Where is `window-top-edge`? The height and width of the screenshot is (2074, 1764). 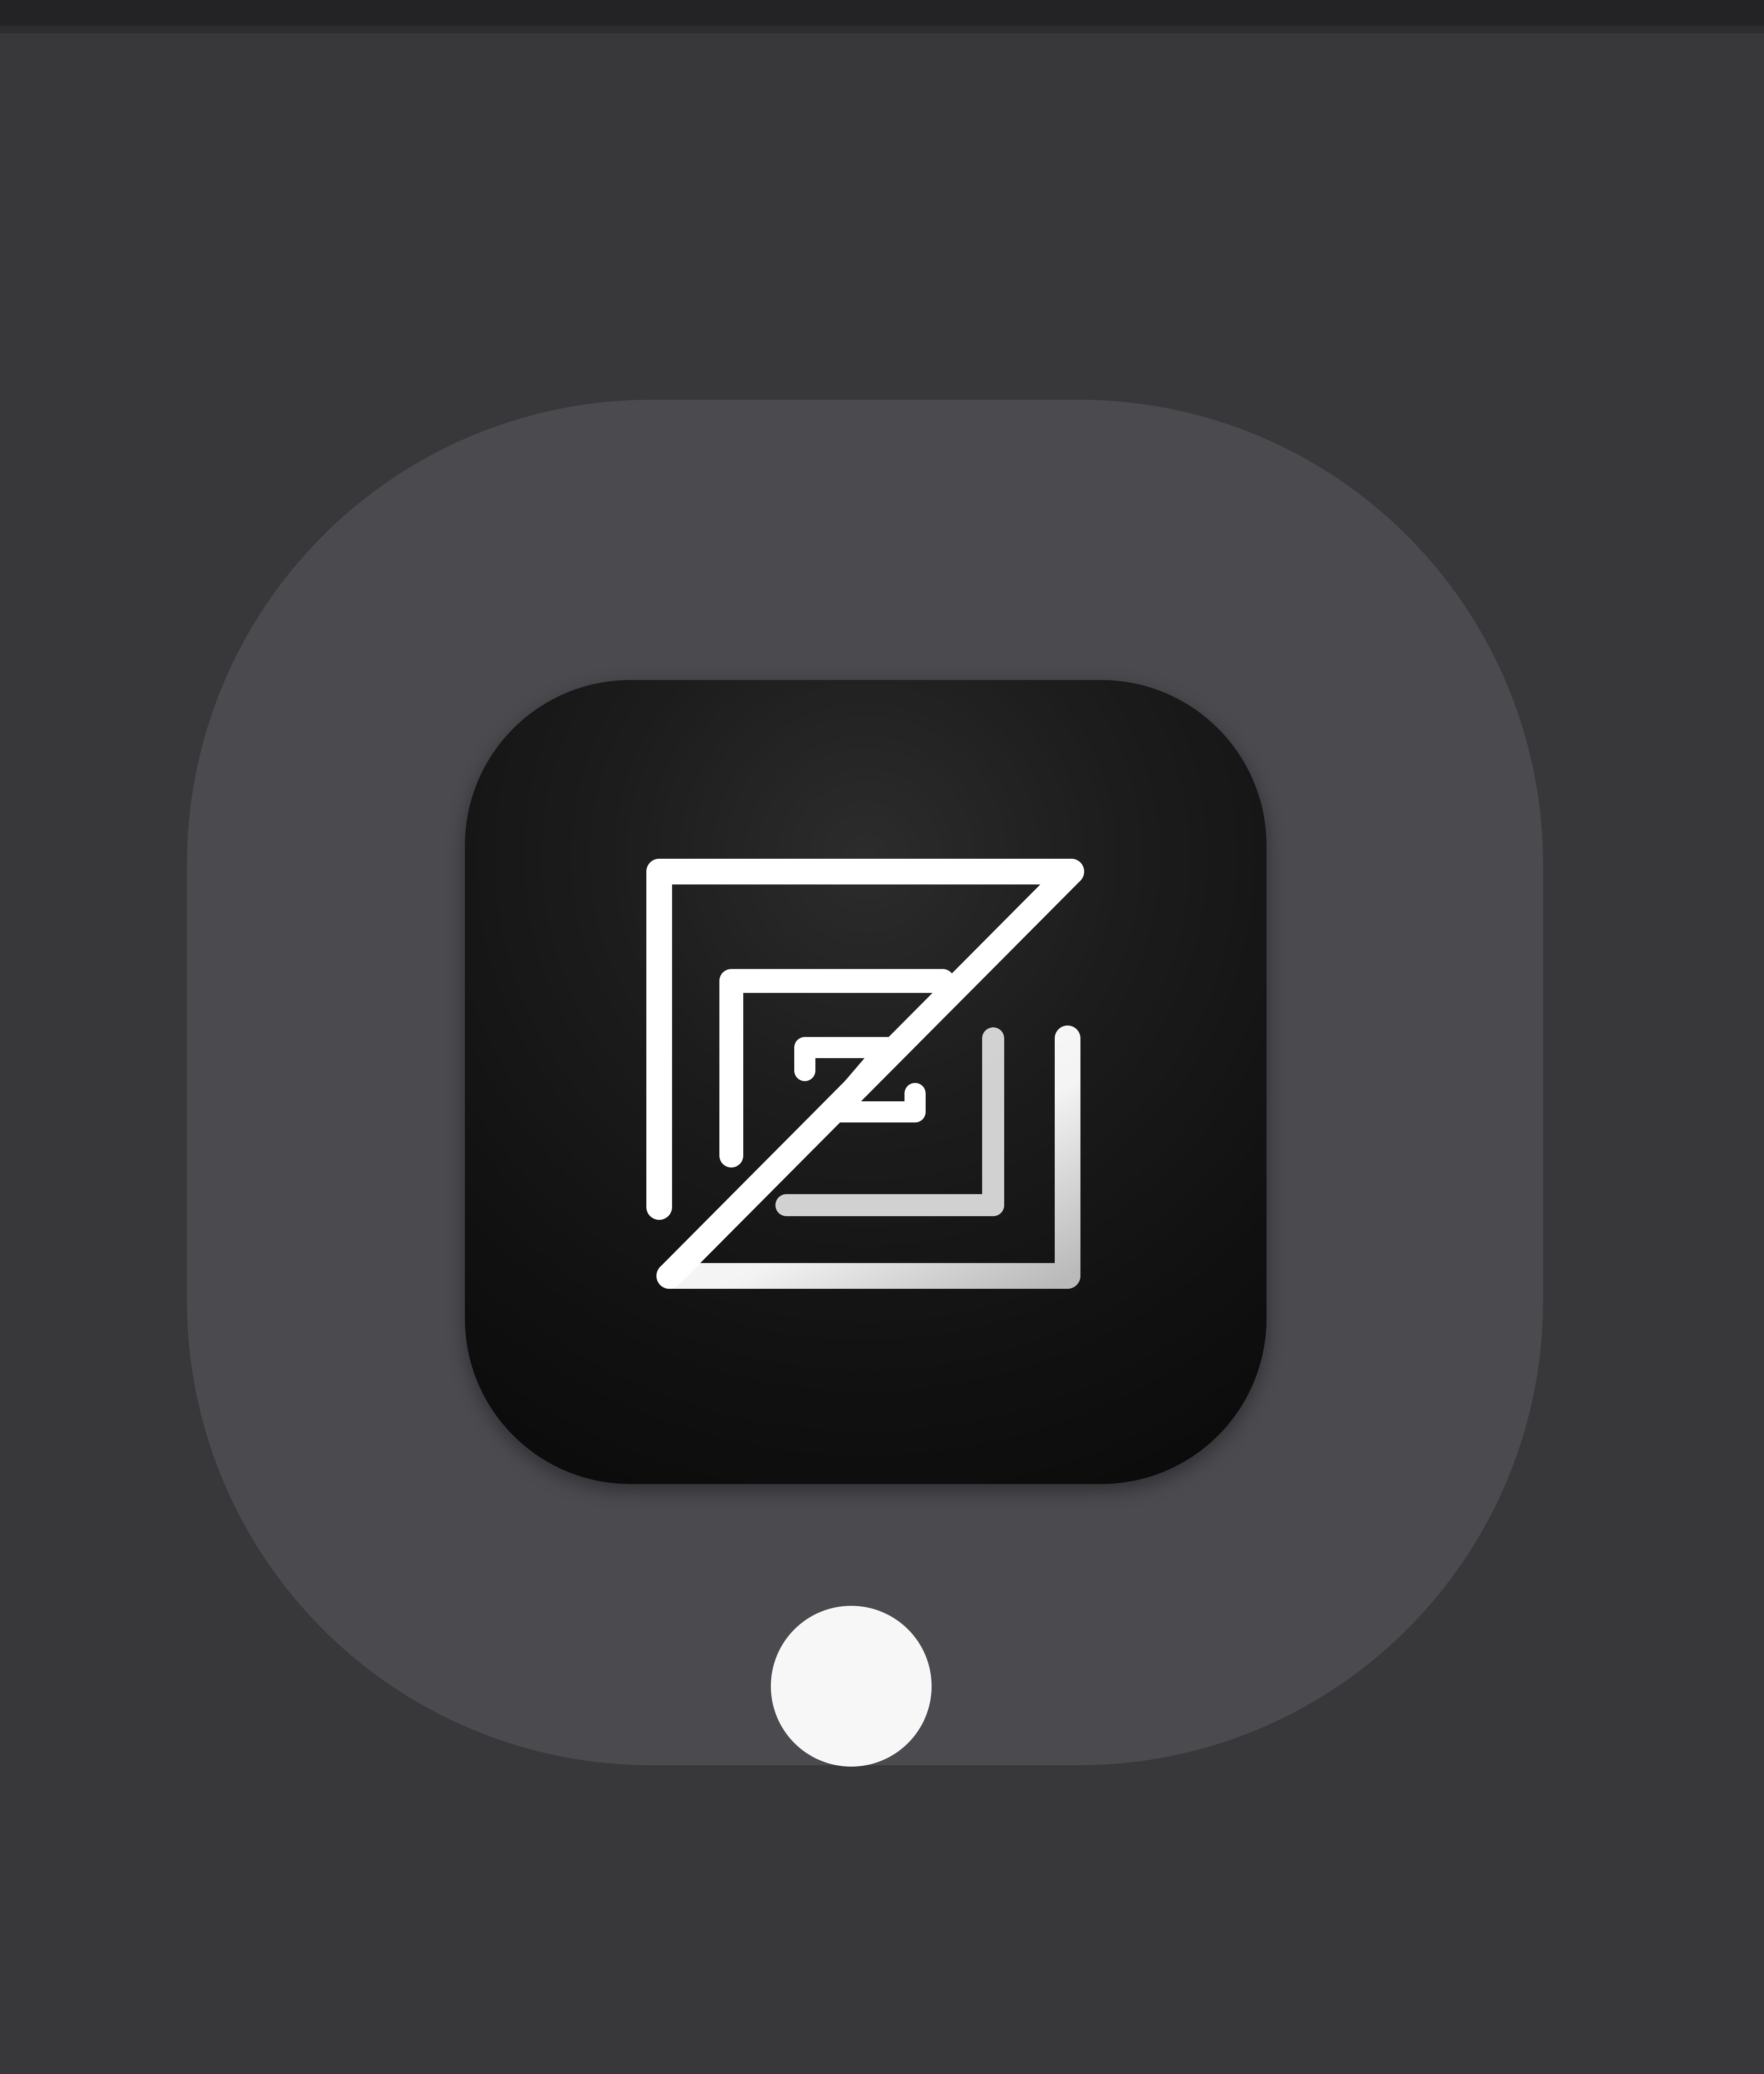 window-top-edge is located at coordinates (882, 16).